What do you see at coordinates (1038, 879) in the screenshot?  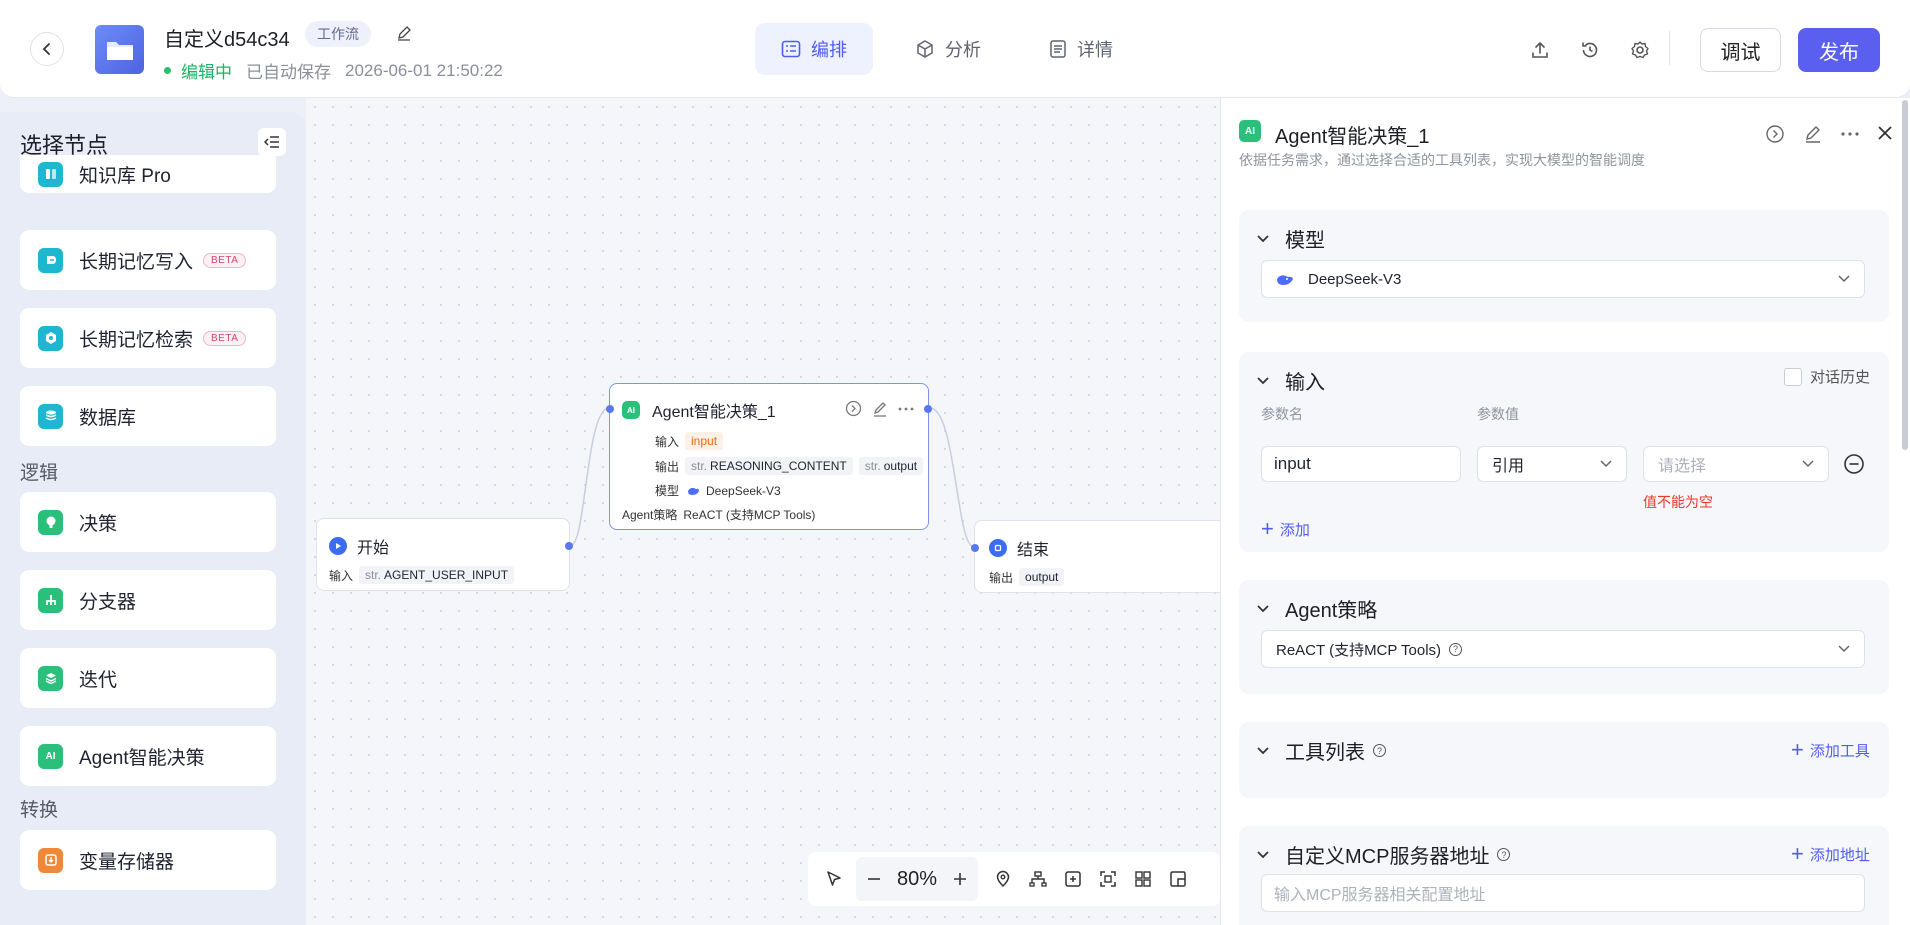 I see `auto-layout-icon` at bounding box center [1038, 879].